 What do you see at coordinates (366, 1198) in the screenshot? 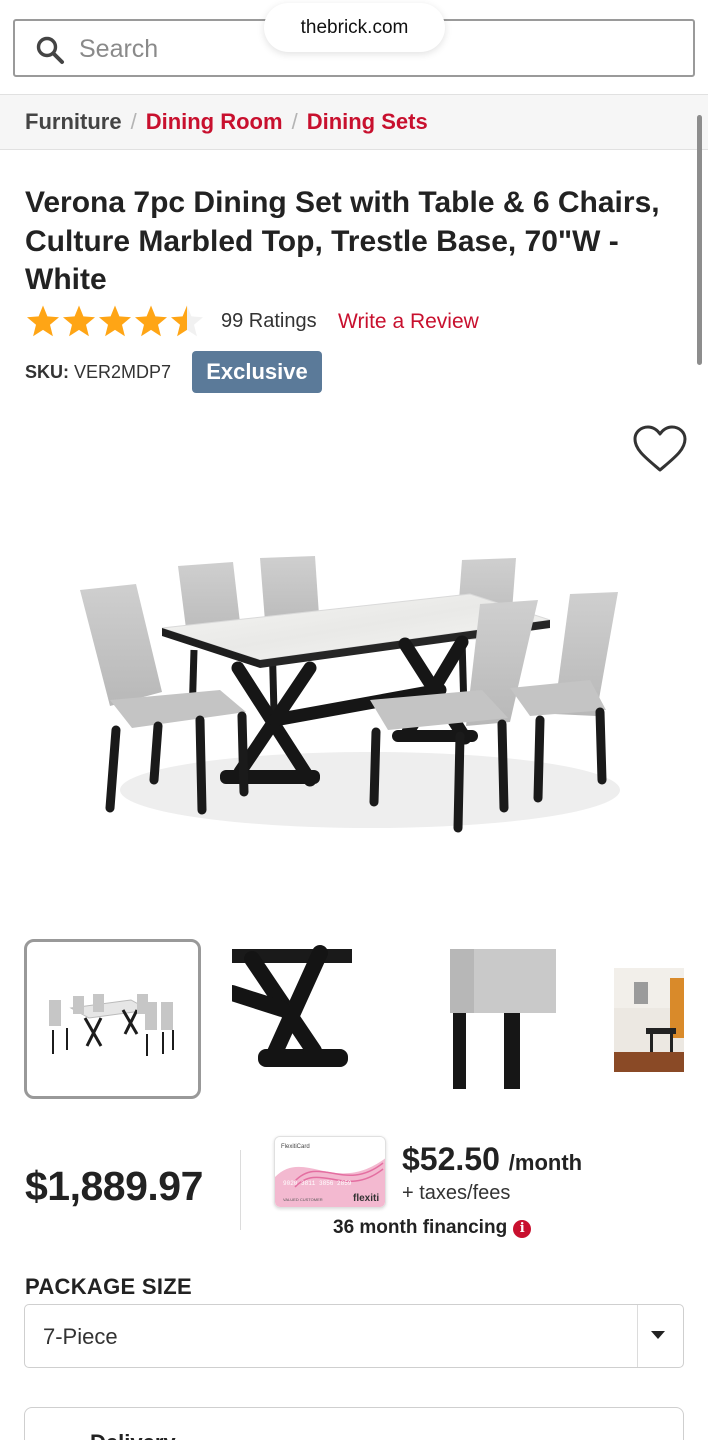
I see `flexiti-logo: flexiti` at bounding box center [366, 1198].